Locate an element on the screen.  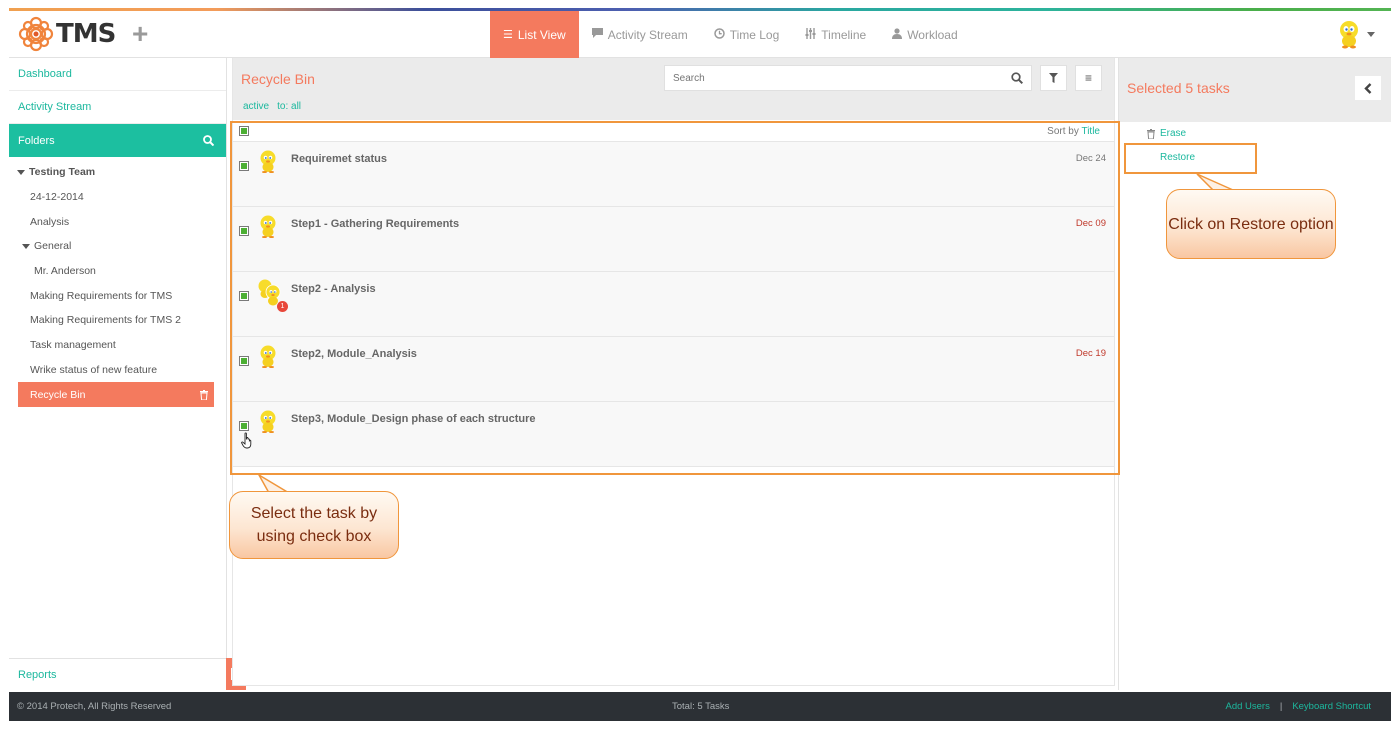
filter-button is located at coordinates (1053, 78).